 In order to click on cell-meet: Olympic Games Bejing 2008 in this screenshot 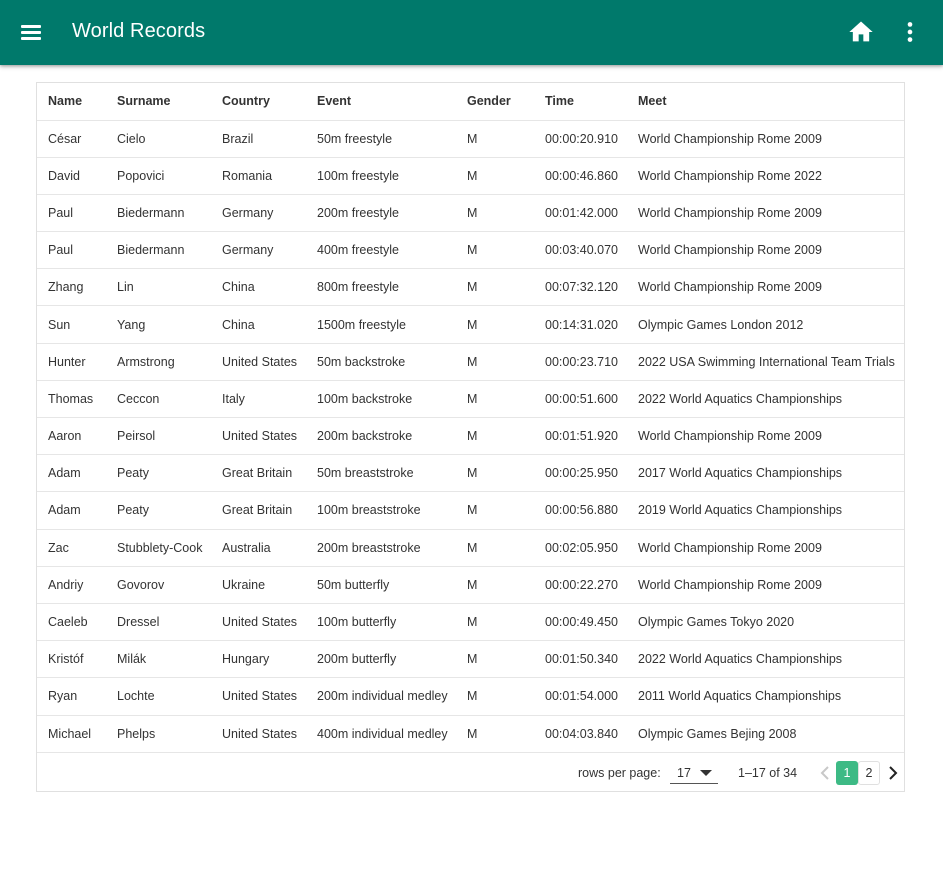, I will do `click(765, 734)`.